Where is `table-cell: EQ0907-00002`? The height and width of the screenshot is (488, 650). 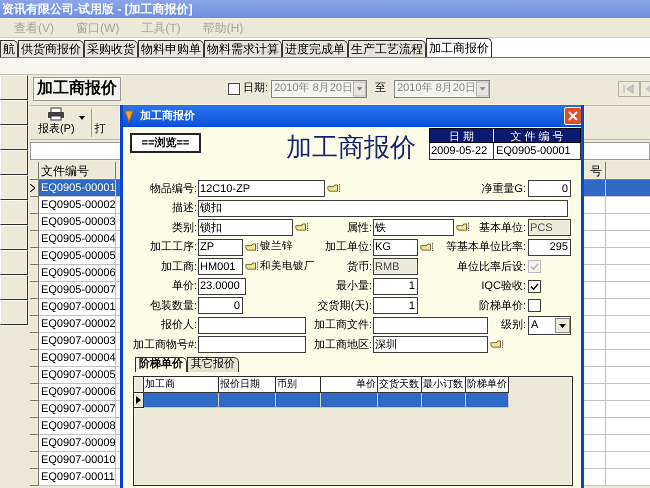 table-cell: EQ0907-00002 is located at coordinates (77, 324).